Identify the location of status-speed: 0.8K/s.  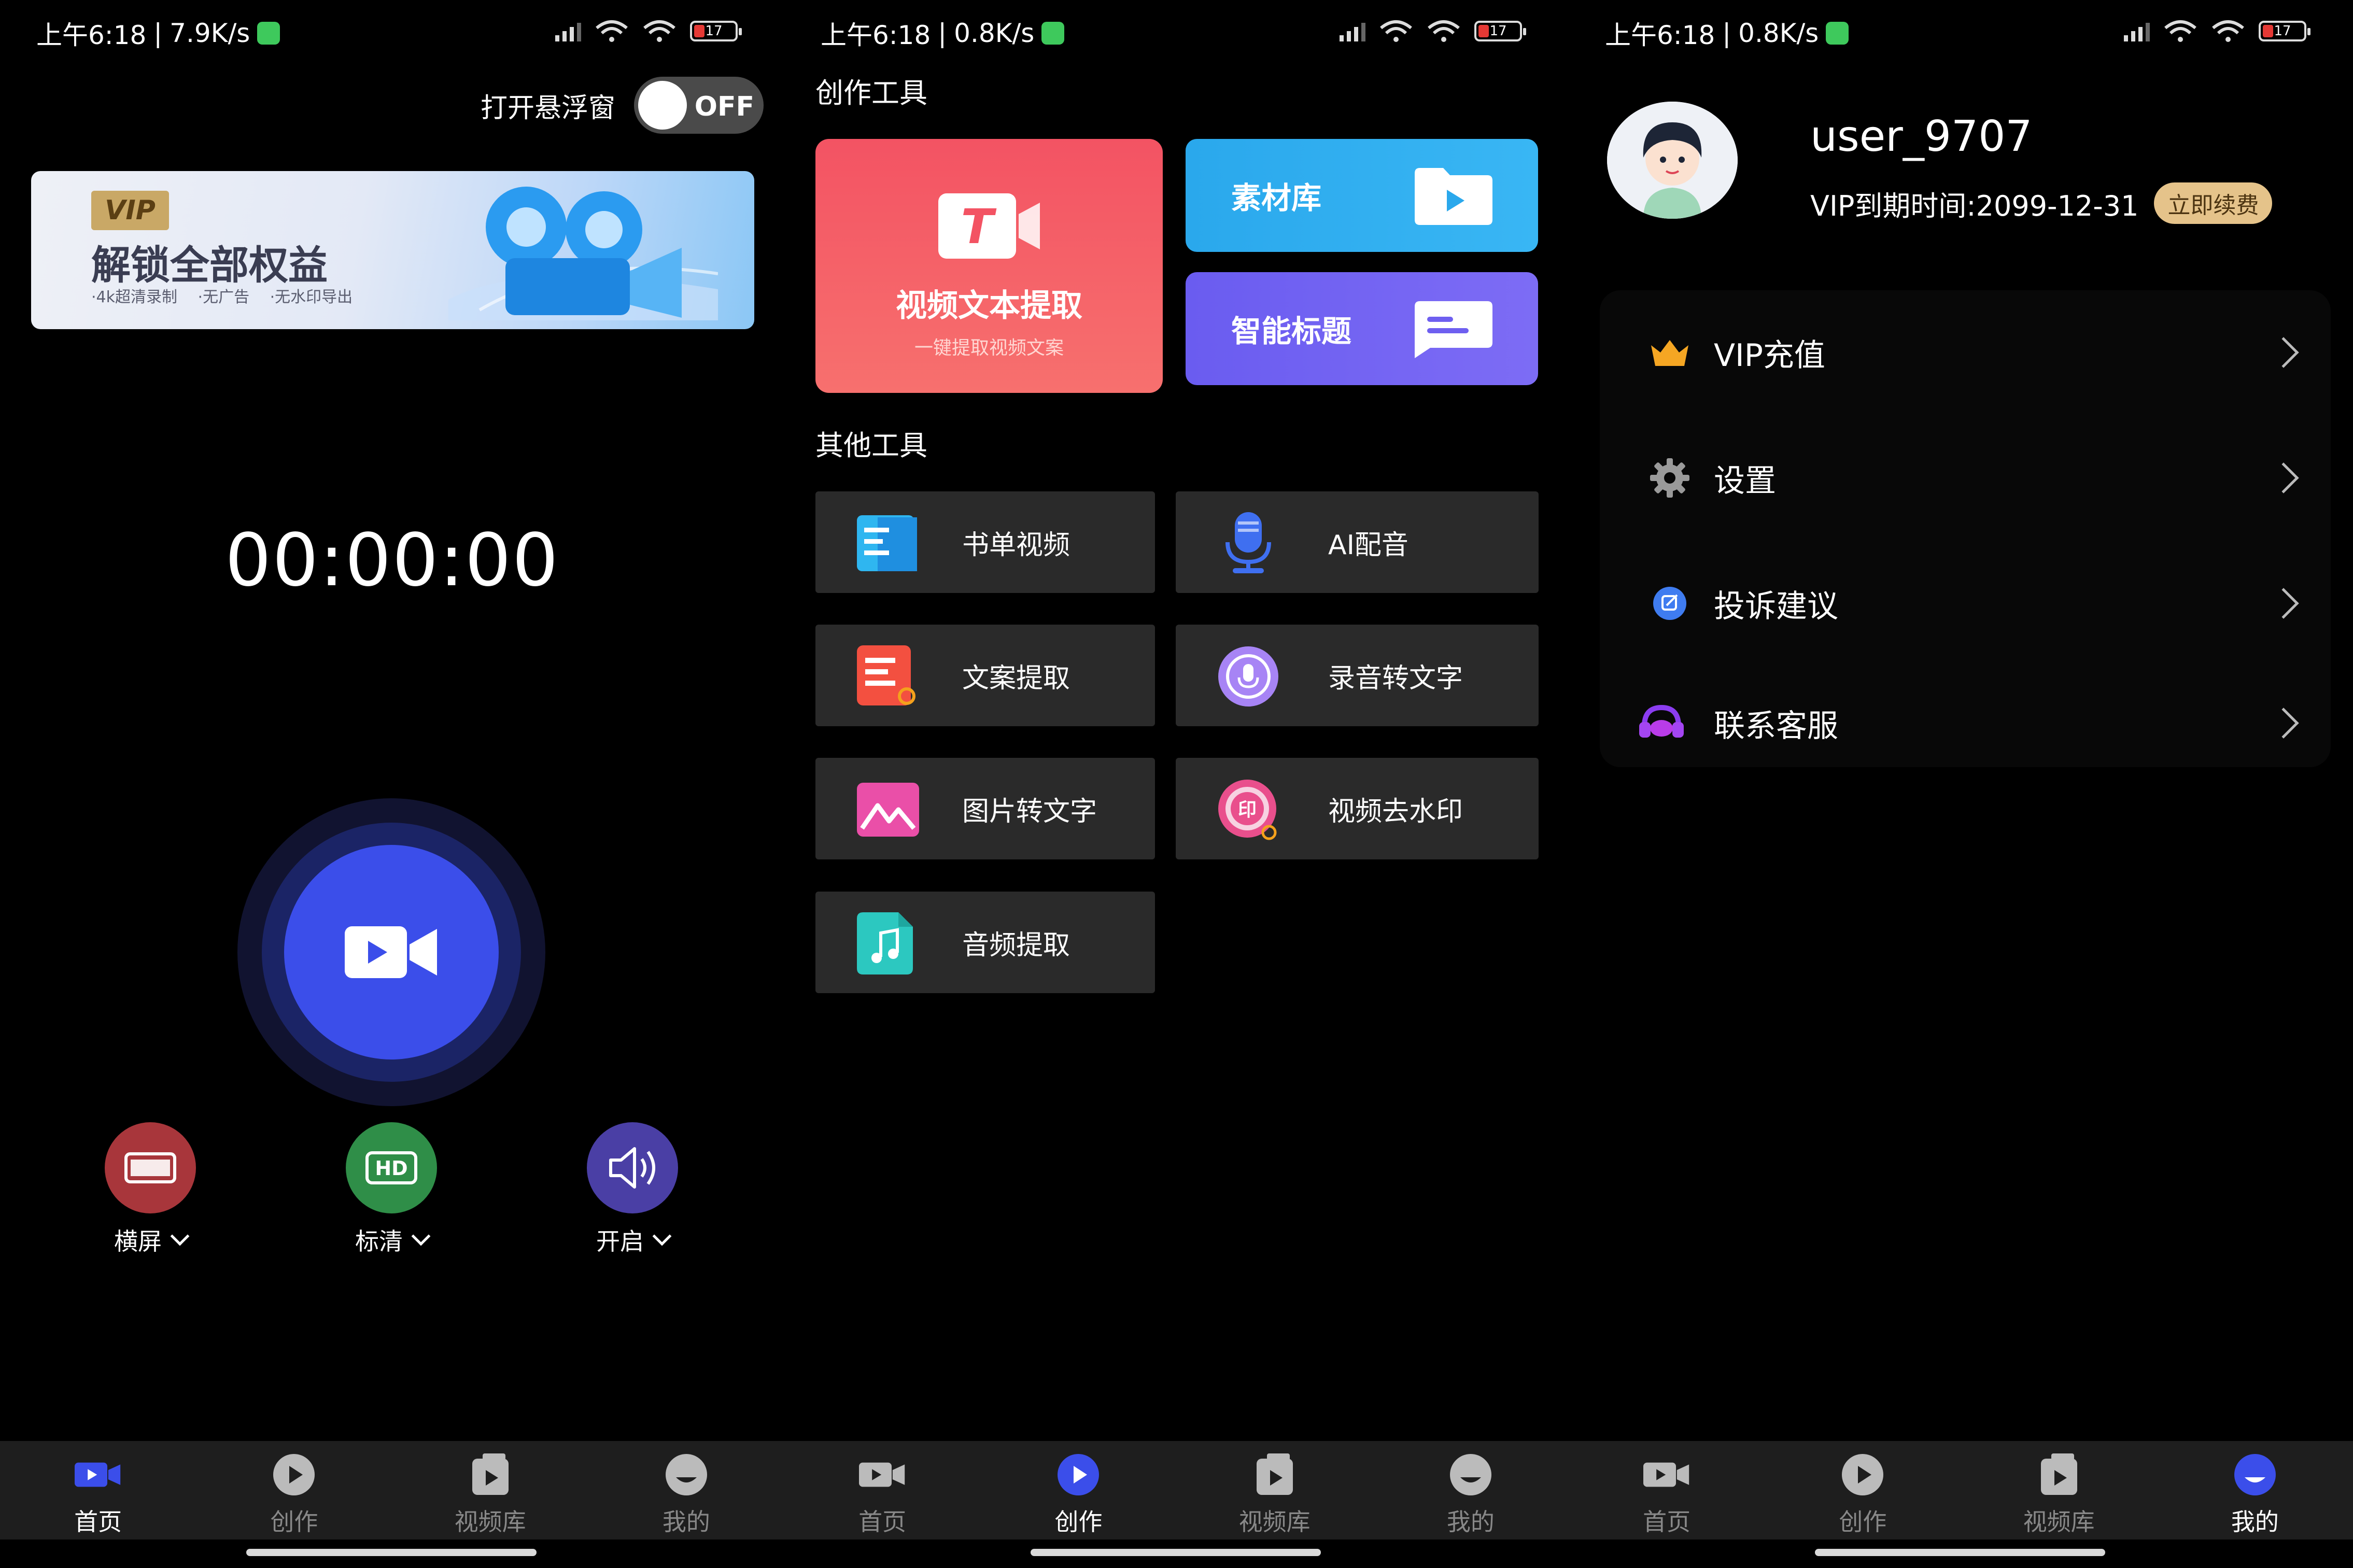
(994, 33).